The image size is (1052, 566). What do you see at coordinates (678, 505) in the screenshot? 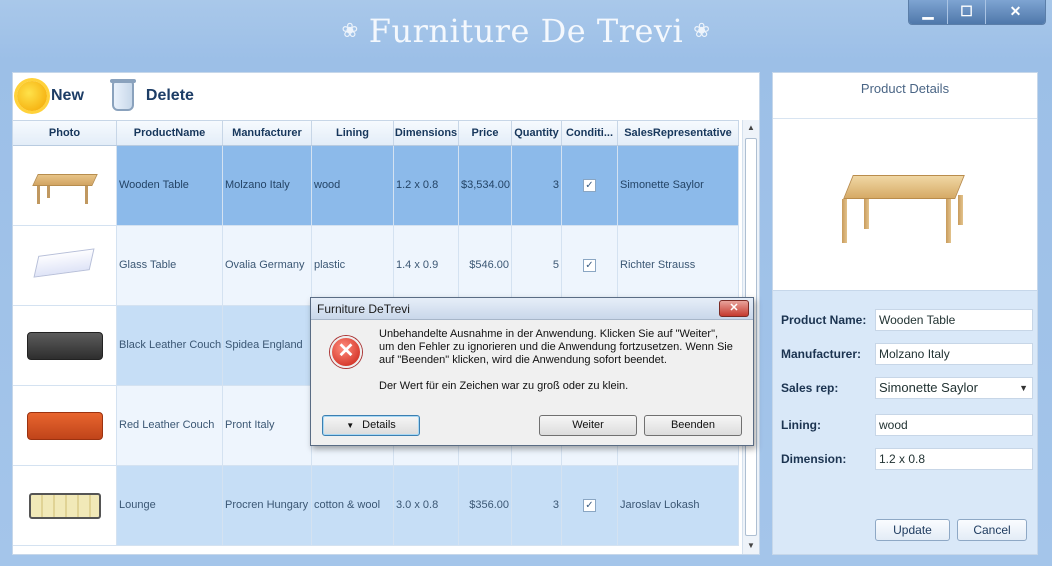
I see `sales-rep-cell: Jaroslav Lokash` at bounding box center [678, 505].